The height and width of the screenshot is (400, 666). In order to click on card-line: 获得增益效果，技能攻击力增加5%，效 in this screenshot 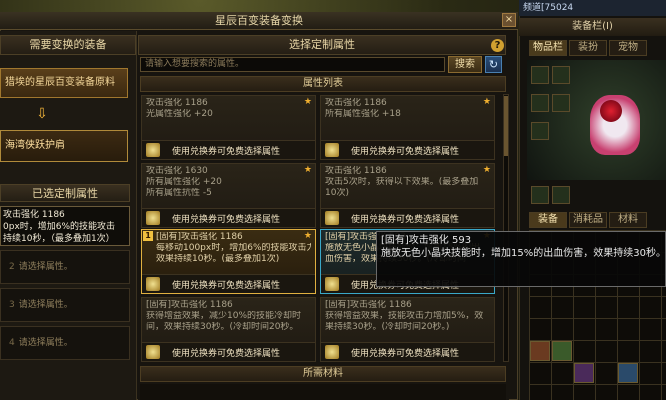, I will do `click(404, 316)`.